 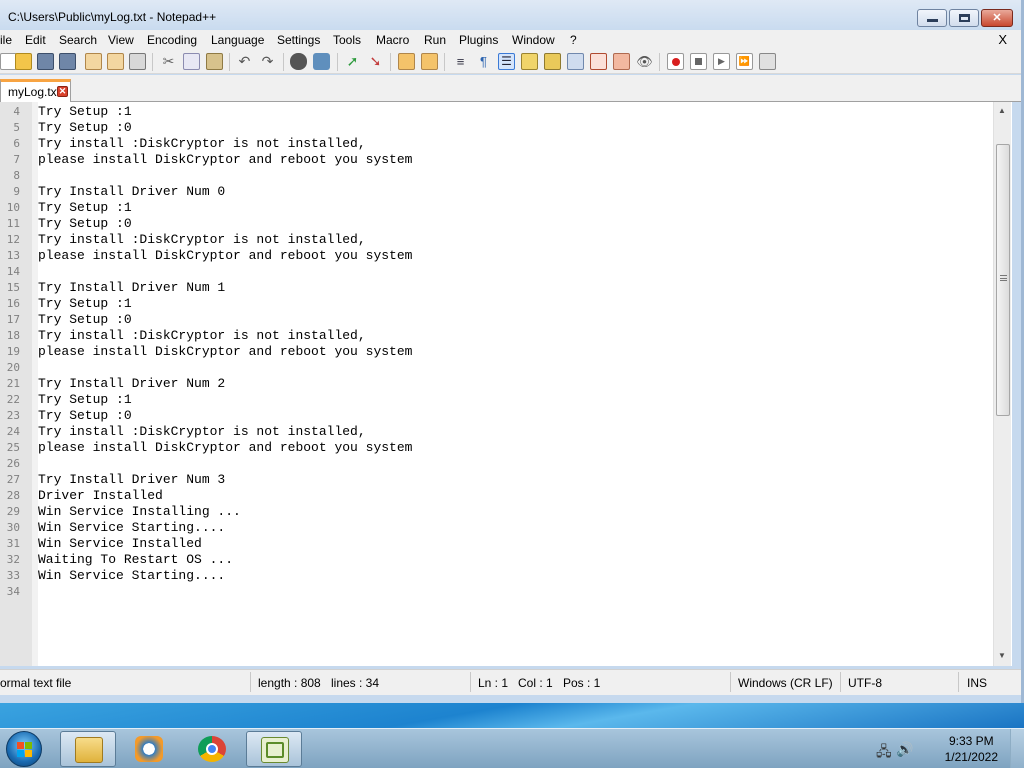 I want to click on editor-line: 10 Try Setup :1, so click(x=500, y=208).